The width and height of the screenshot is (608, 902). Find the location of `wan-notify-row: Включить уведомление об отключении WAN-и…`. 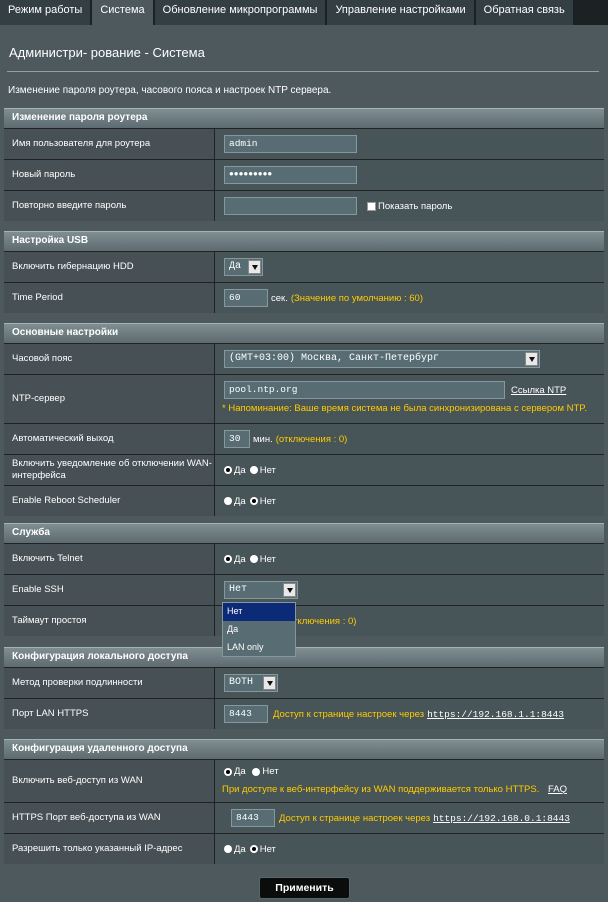

wan-notify-row: Включить уведомление об отключении WAN-и… is located at coordinates (304, 469).